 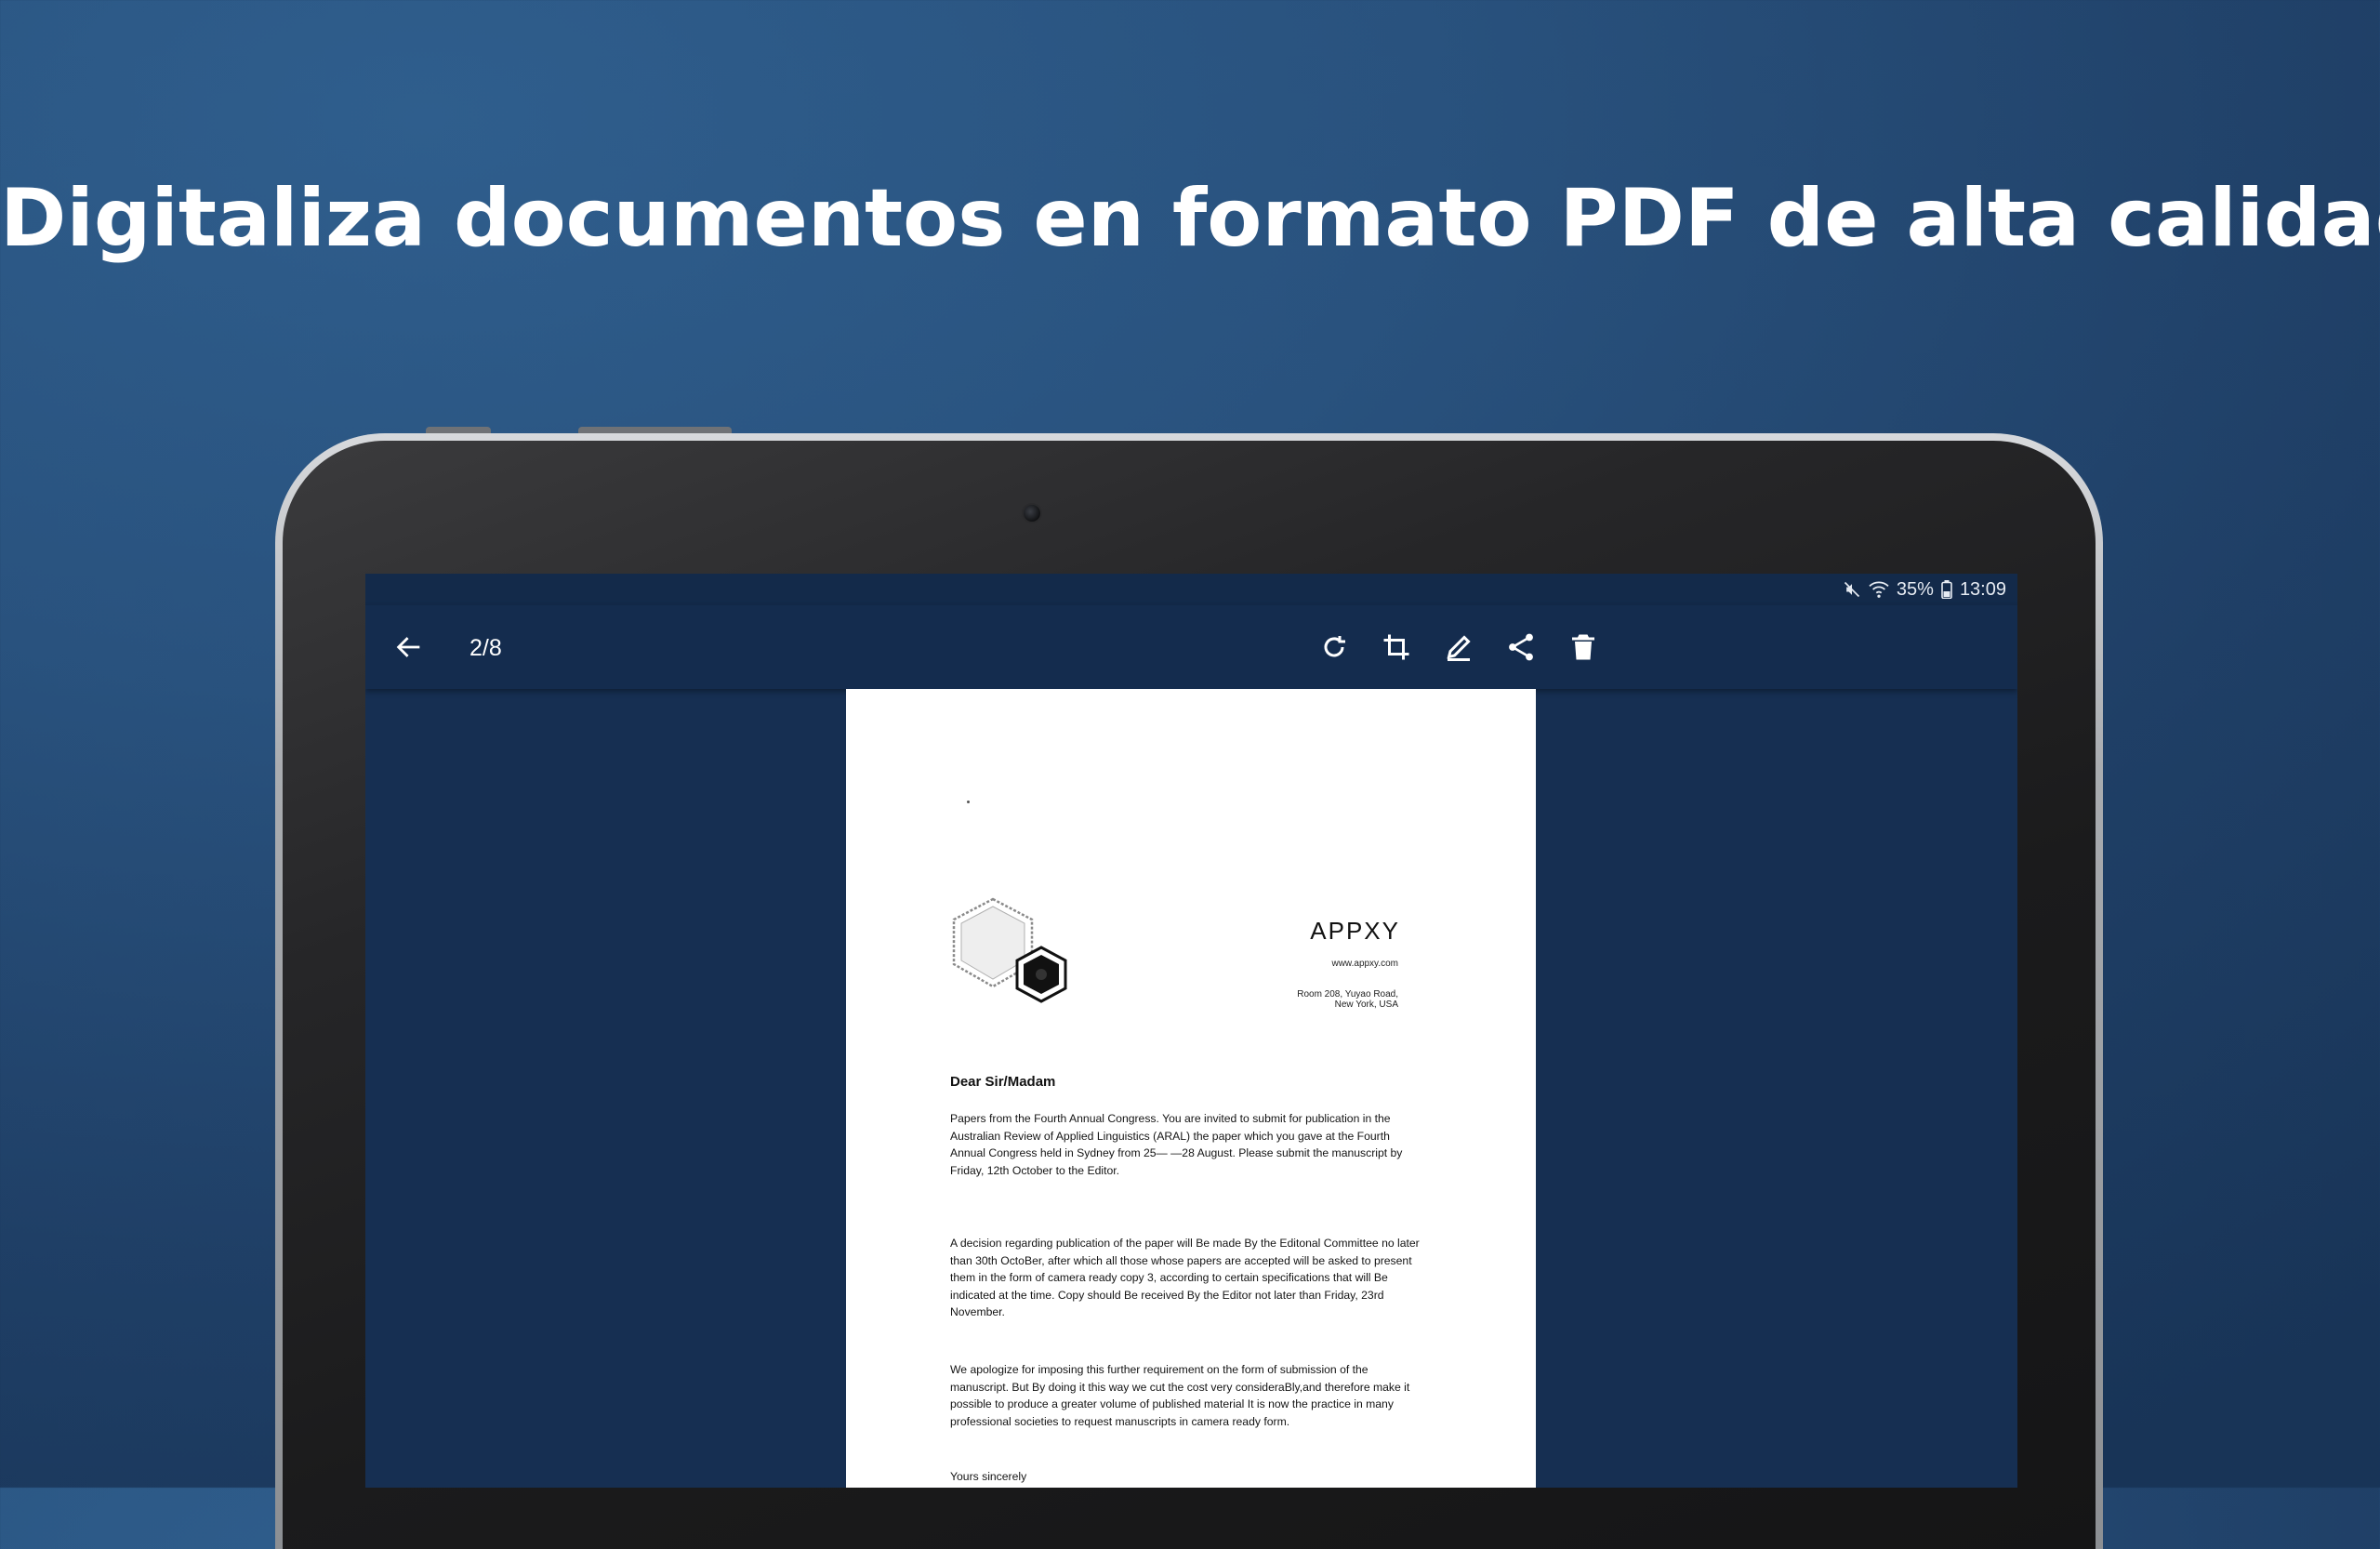 I want to click on share-button, so click(x=1521, y=647).